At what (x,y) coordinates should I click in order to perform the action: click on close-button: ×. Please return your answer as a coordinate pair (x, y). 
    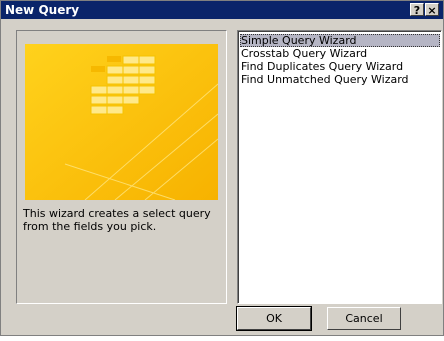
    Looking at the image, I should click on (432, 10).